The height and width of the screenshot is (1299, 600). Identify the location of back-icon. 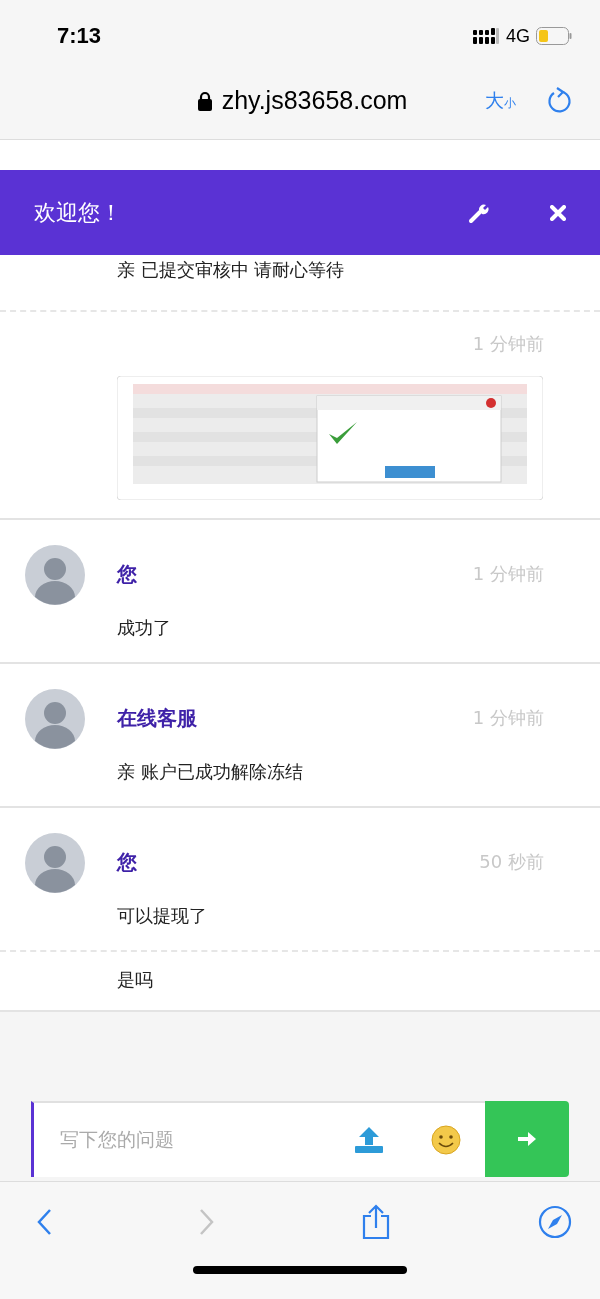
(44, 1222).